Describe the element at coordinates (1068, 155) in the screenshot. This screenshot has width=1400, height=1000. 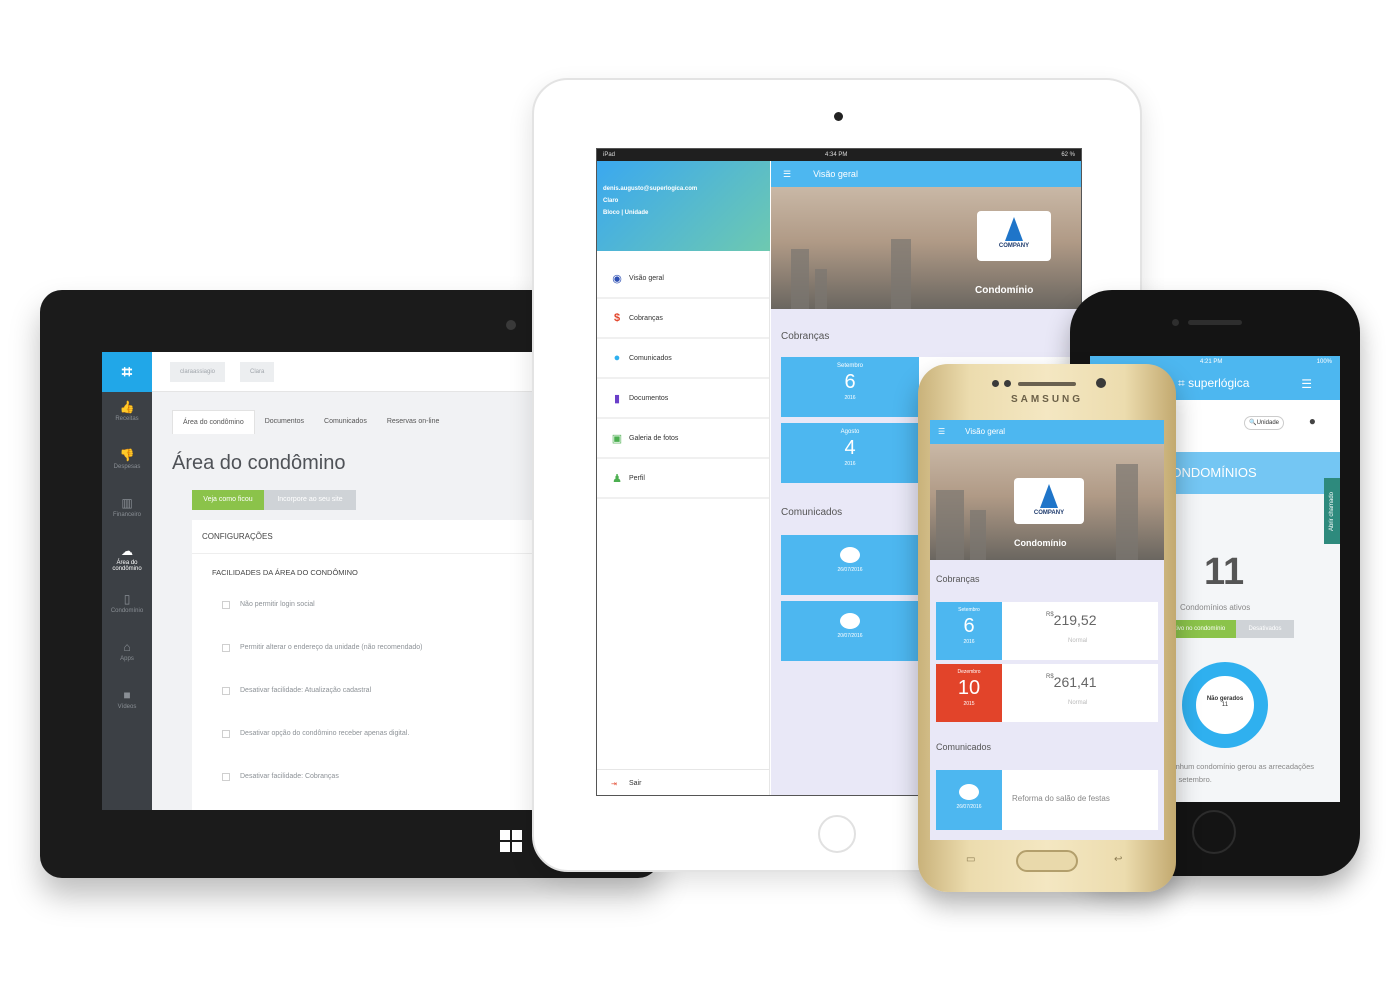
I see `status-battery: 62 %` at that location.